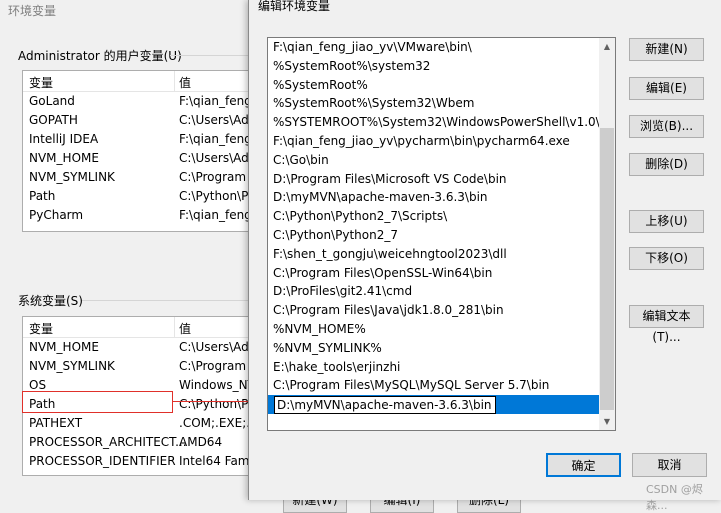 The width and height of the screenshot is (721, 513). I want to click on list-item: F:\shen_t_gongju\weicehngtool2023\dll, so click(433, 254).